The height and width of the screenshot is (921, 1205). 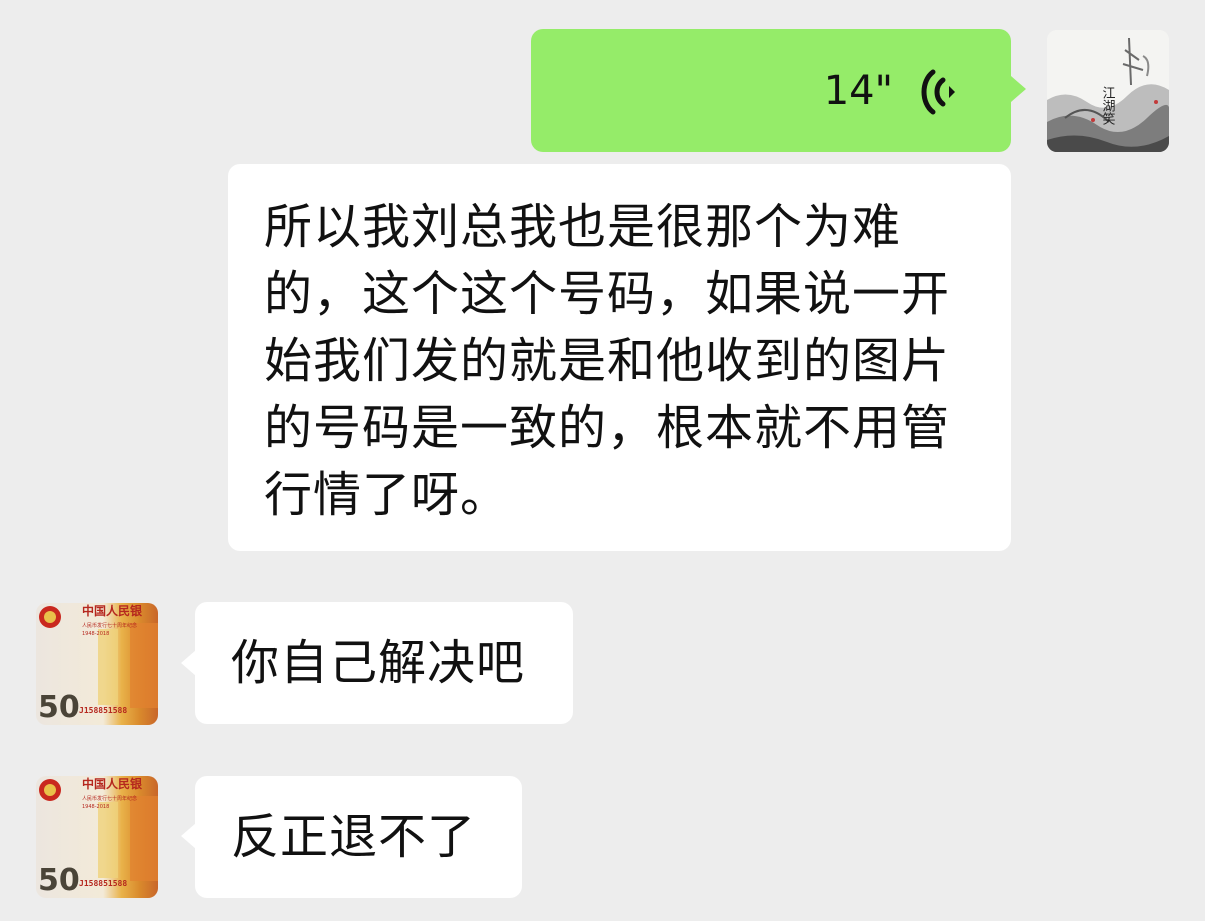 What do you see at coordinates (1108, 105) in the screenshot?
I see `svg-text: 江湖笑` at bounding box center [1108, 105].